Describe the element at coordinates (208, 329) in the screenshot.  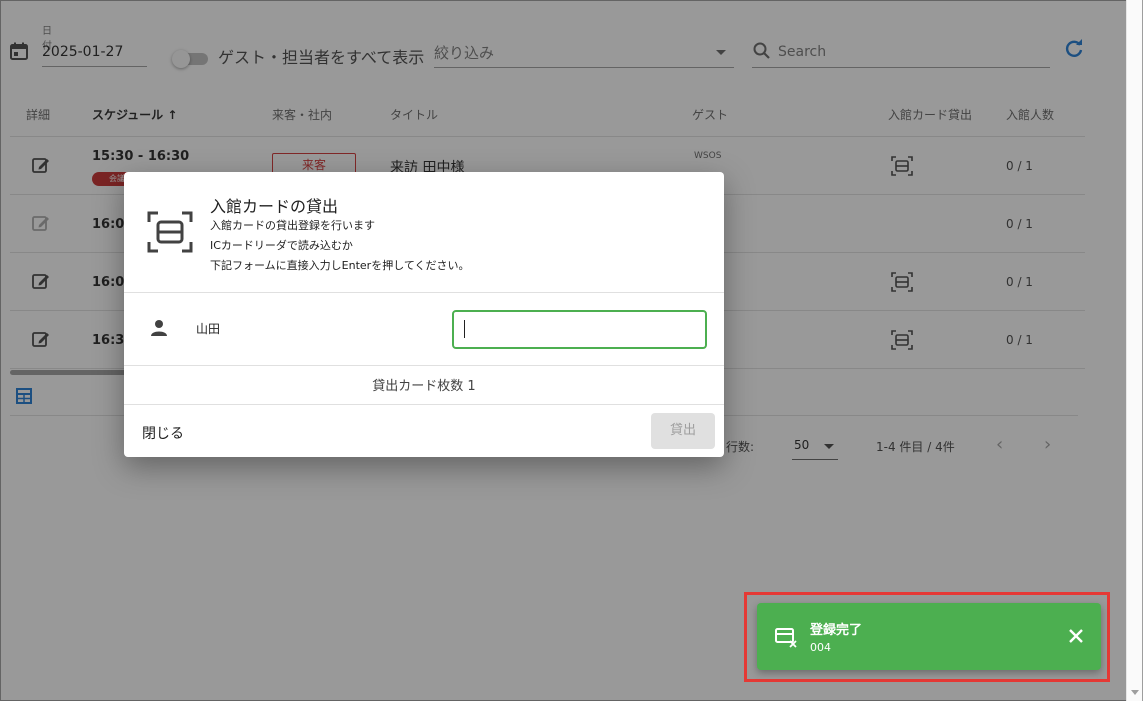
I see `person-name: 山田` at that location.